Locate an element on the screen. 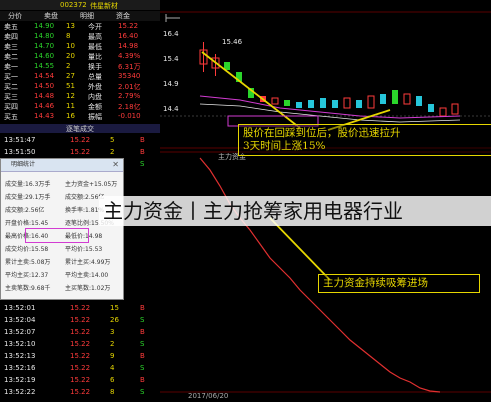  quote-volume: 12 is located at coordinates (70, 96).